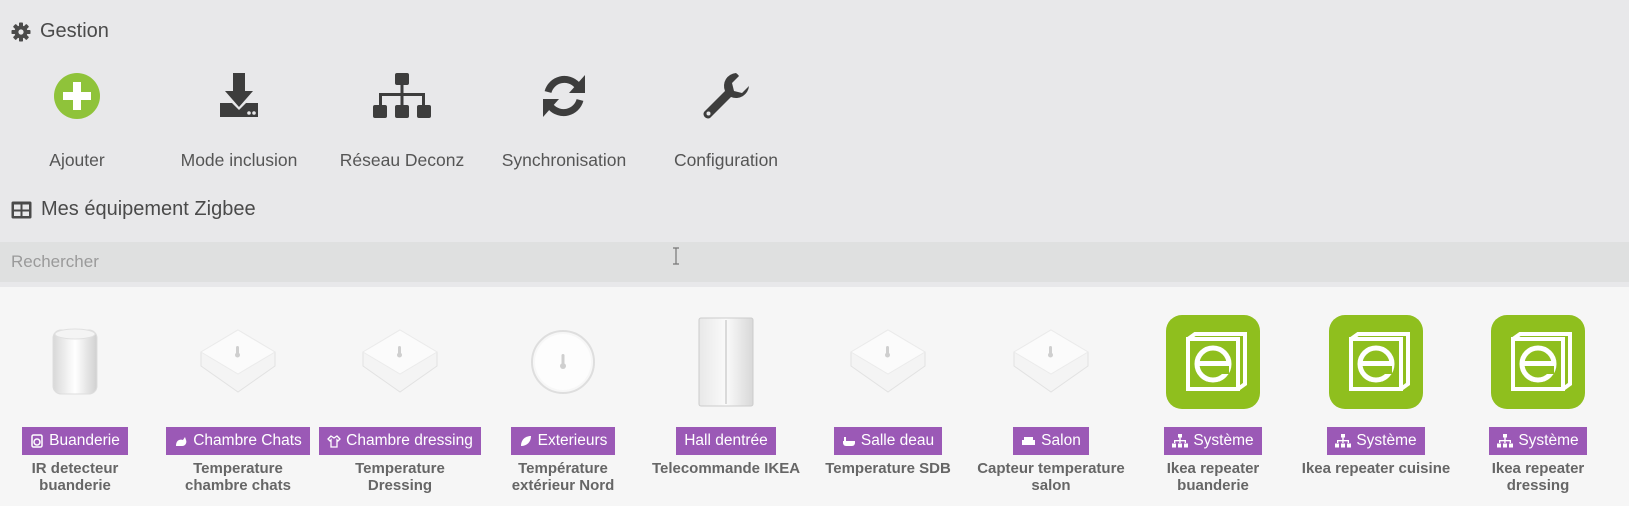  Describe the element at coordinates (402, 160) in the screenshot. I see `deconz-network-label: Réseau Deconz` at that location.